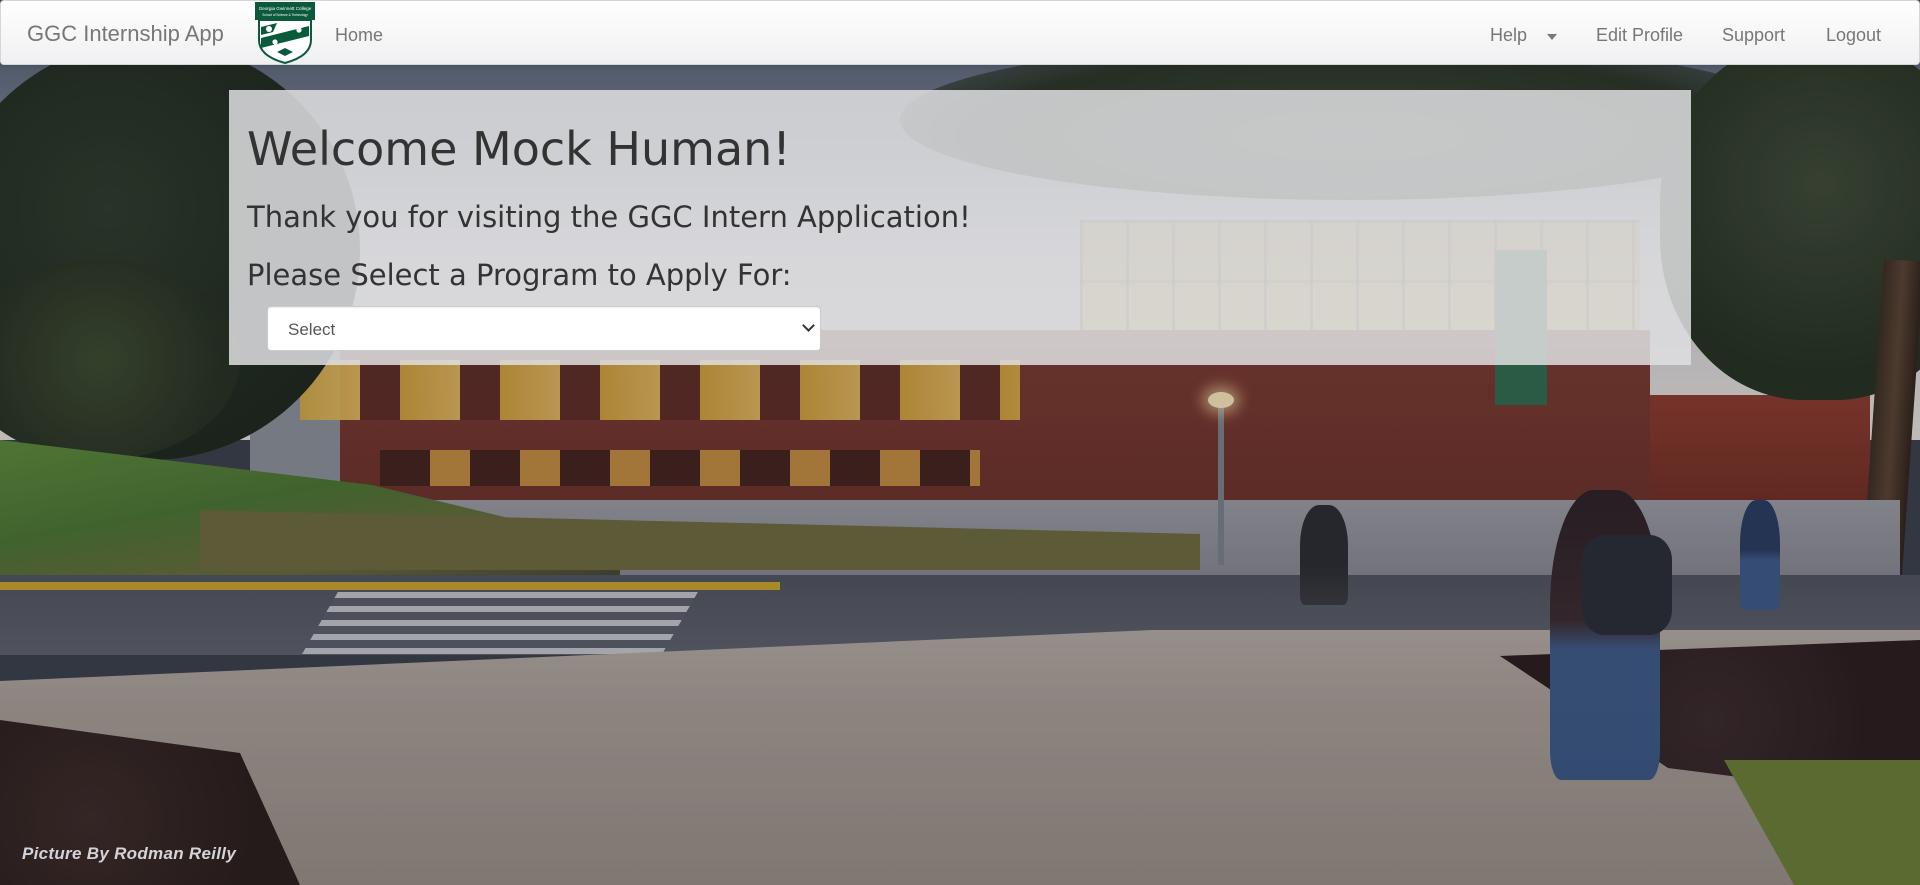  Describe the element at coordinates (808, 325) in the screenshot. I see `chevron-down-icon` at that location.